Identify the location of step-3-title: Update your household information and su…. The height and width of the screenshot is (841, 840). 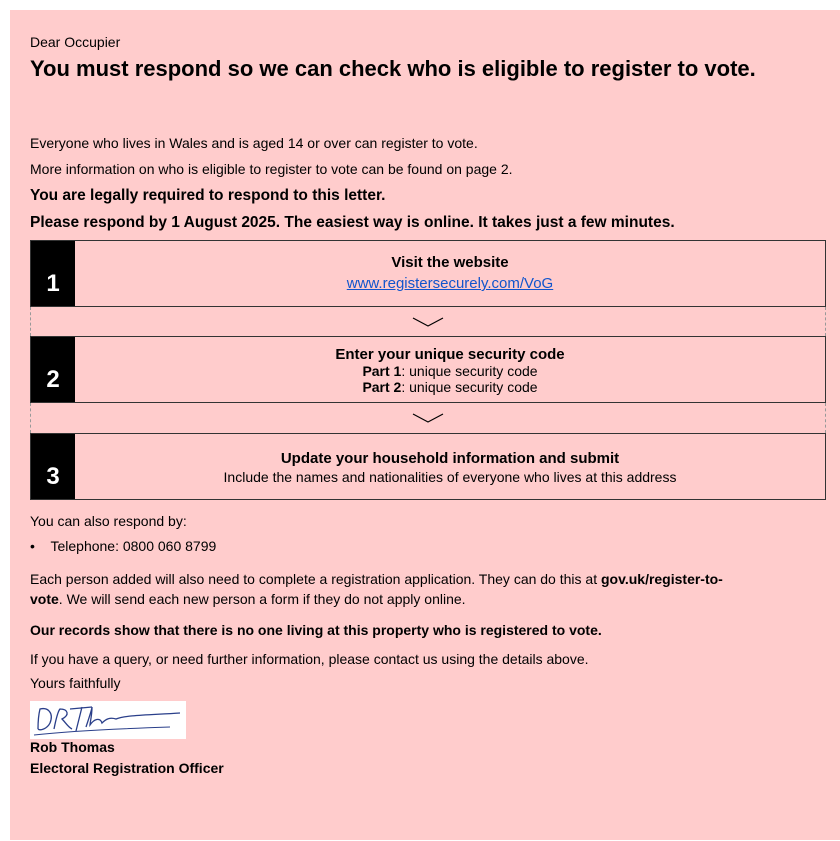
(450, 458).